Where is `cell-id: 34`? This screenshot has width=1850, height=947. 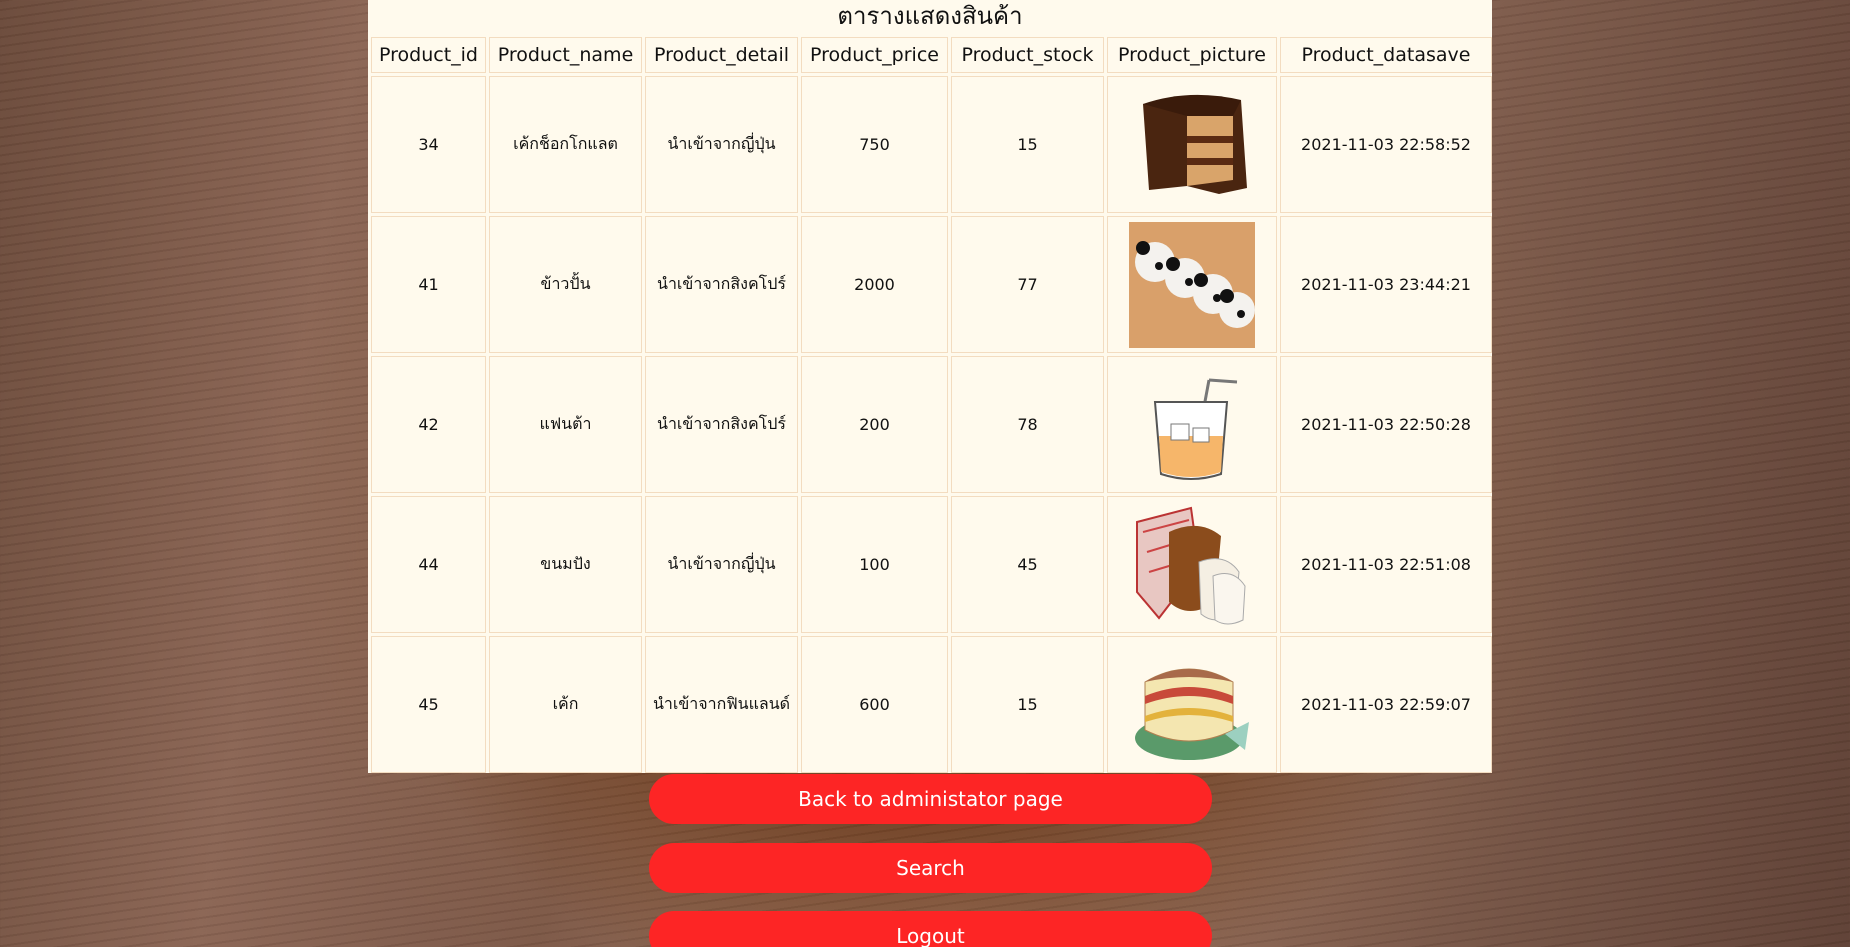 cell-id: 34 is located at coordinates (428, 144).